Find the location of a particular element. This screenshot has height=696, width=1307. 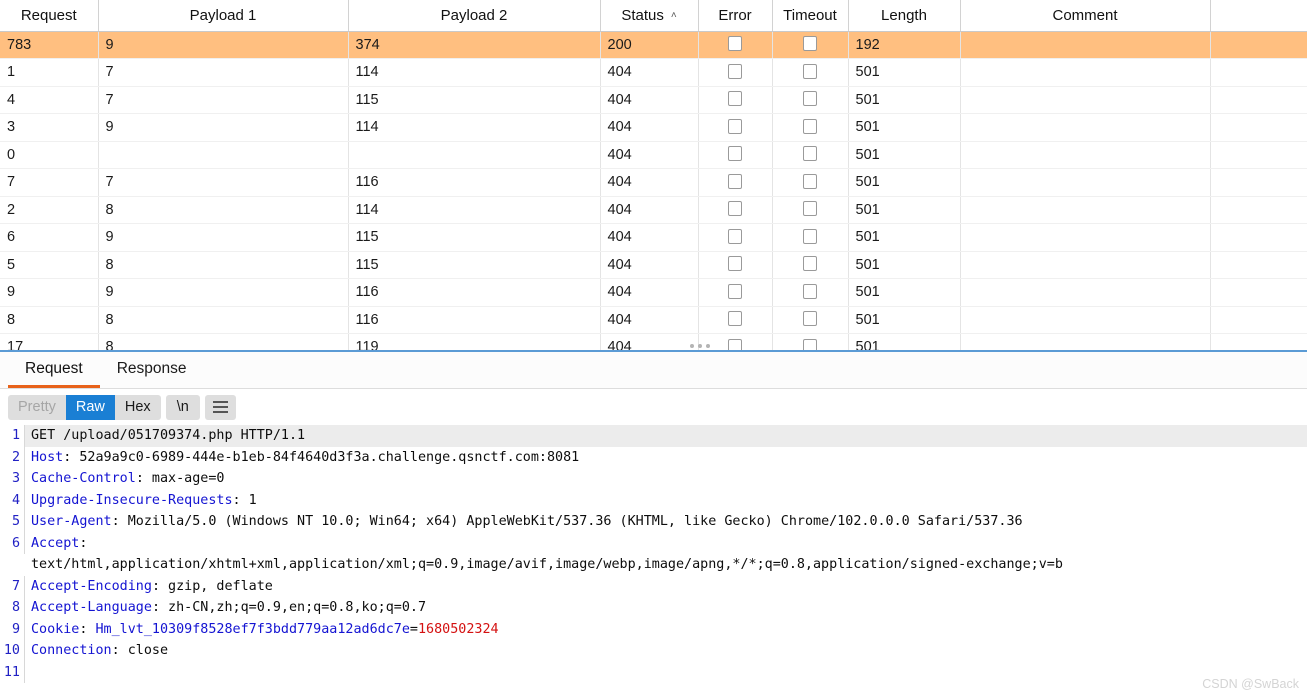

code-segment-header: Upgrade-Insecure-Requests is located at coordinates (132, 500).